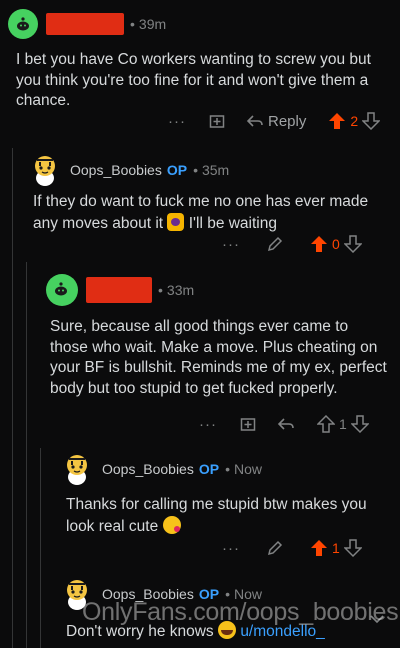 This screenshot has width=400, height=648. Describe the element at coordinates (180, 290) in the screenshot. I see `comment-time: 33m` at that location.